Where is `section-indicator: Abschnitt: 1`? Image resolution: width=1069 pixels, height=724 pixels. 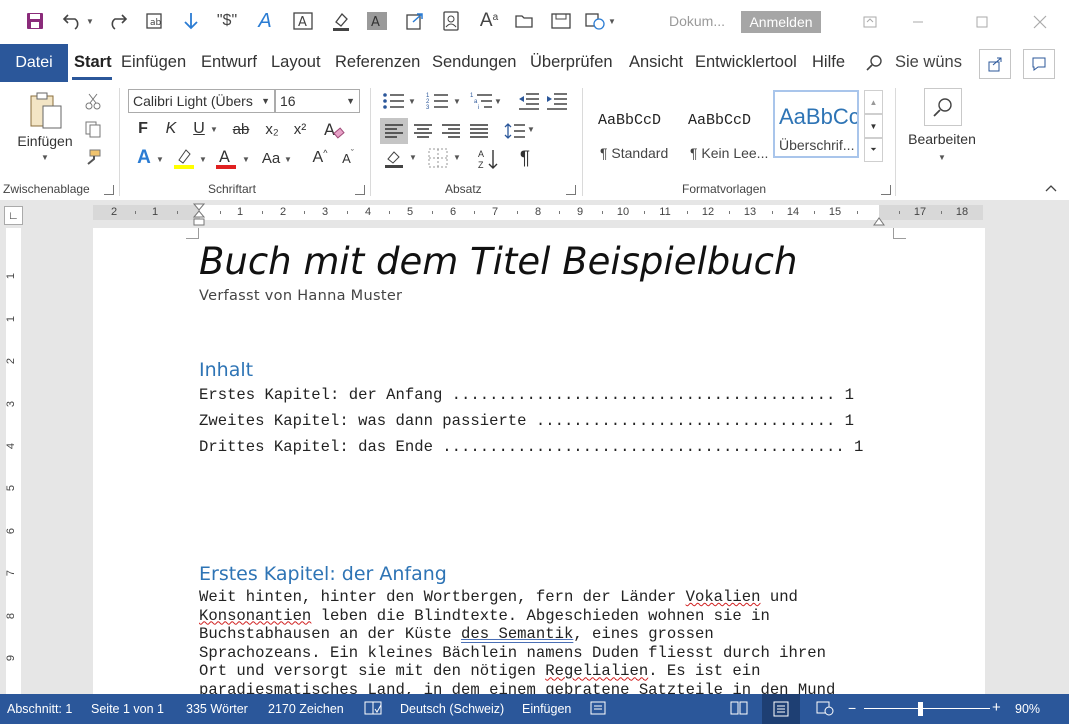 section-indicator: Abschnitt: 1 is located at coordinates (39, 709).